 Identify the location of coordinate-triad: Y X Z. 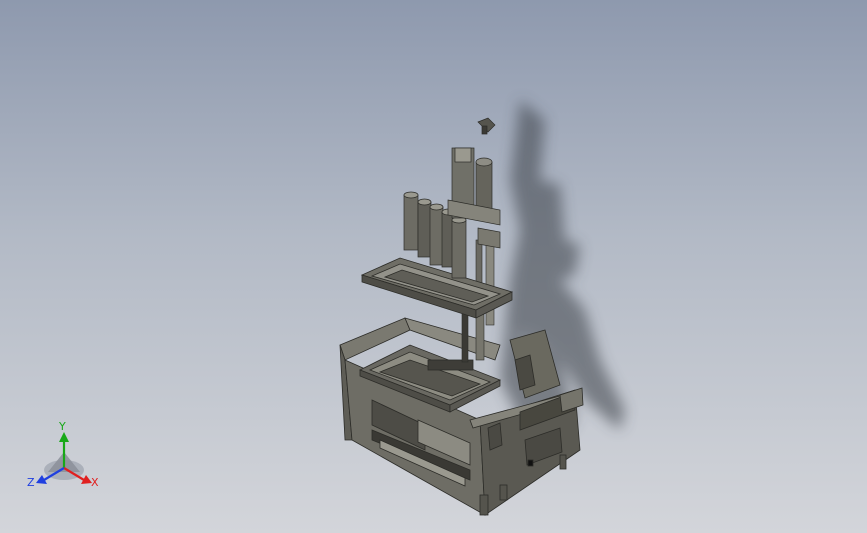
(63, 454).